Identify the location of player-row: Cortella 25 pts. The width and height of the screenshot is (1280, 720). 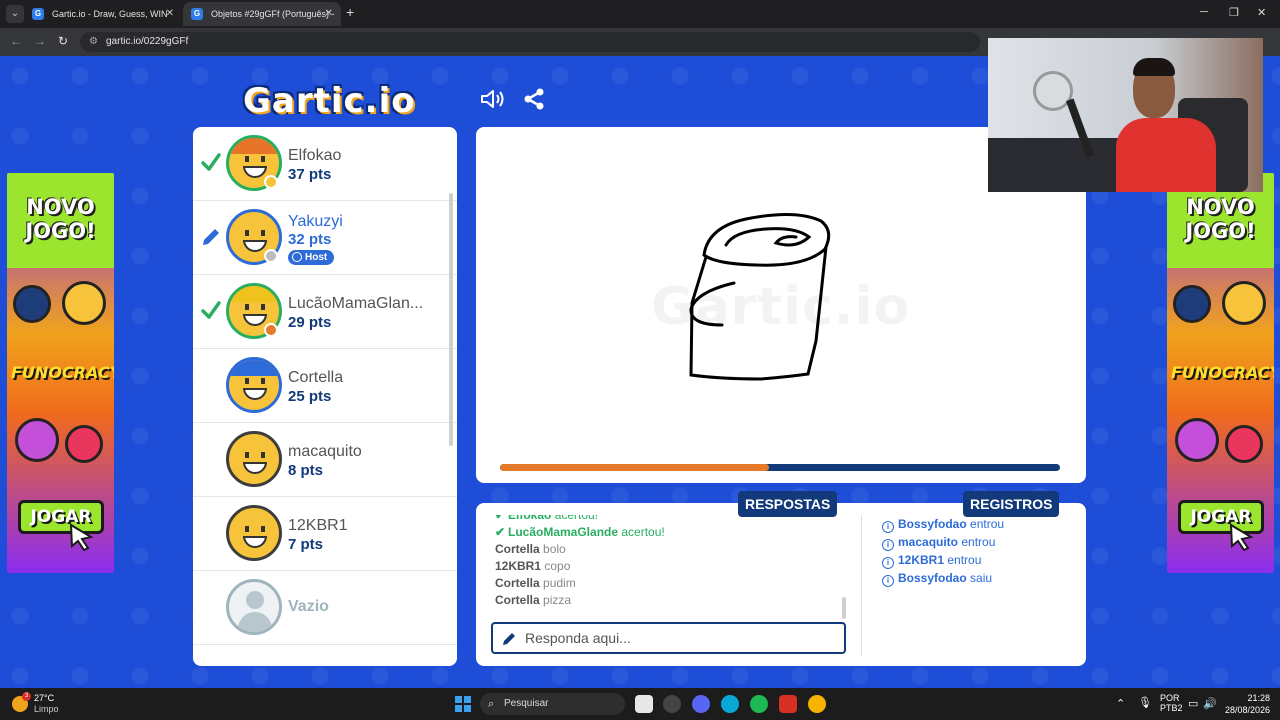
(325, 386).